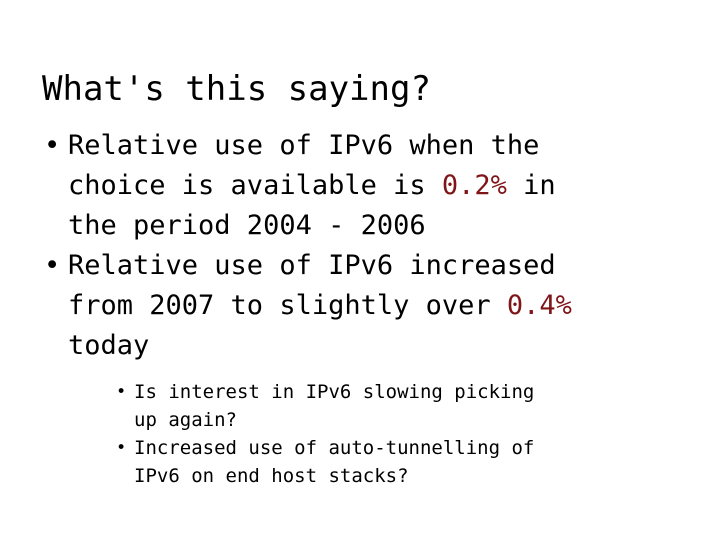 The height and width of the screenshot is (540, 720). What do you see at coordinates (539, 305) in the screenshot?
I see `highlight-value: 0.4%` at bounding box center [539, 305].